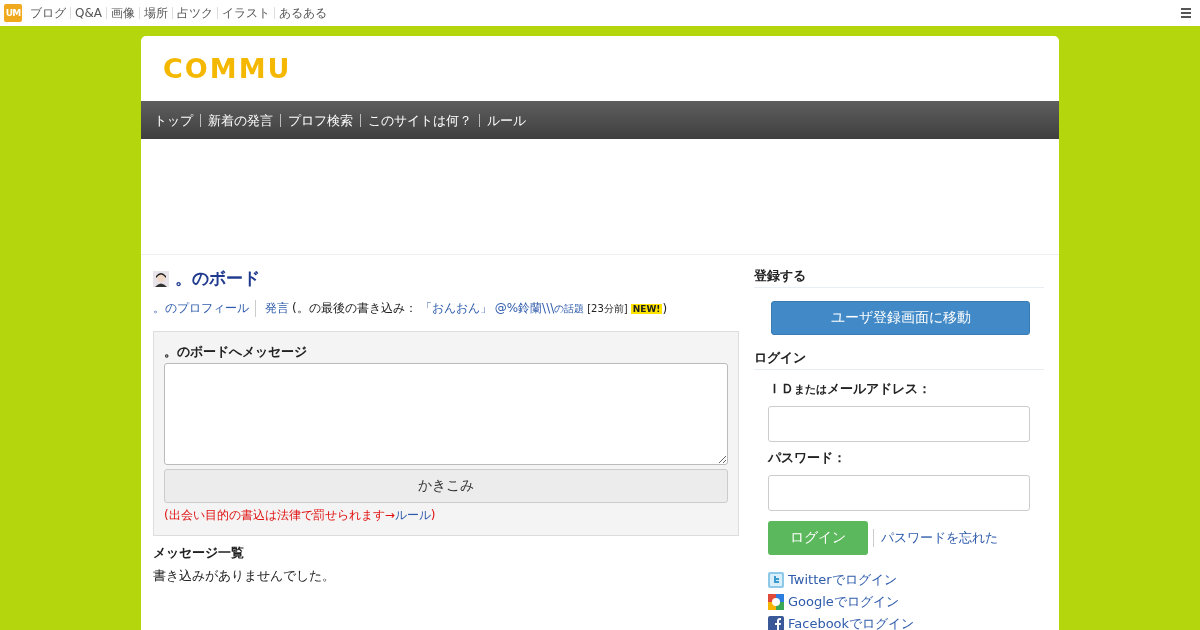 This screenshot has width=1200, height=630. I want to click on forgot-password-link: パスワードを忘れた, so click(935, 538).